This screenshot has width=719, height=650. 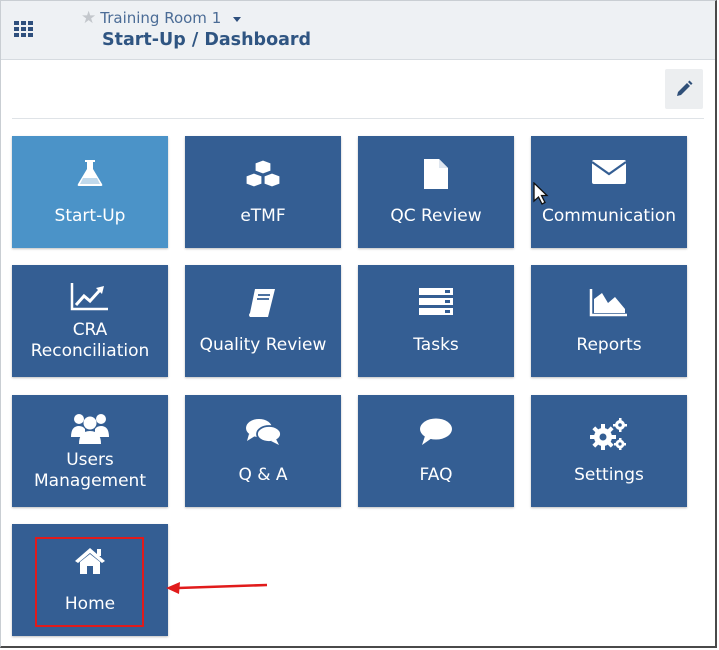 What do you see at coordinates (207, 40) in the screenshot?
I see `page-title: Start-Up / Dashboard` at bounding box center [207, 40].